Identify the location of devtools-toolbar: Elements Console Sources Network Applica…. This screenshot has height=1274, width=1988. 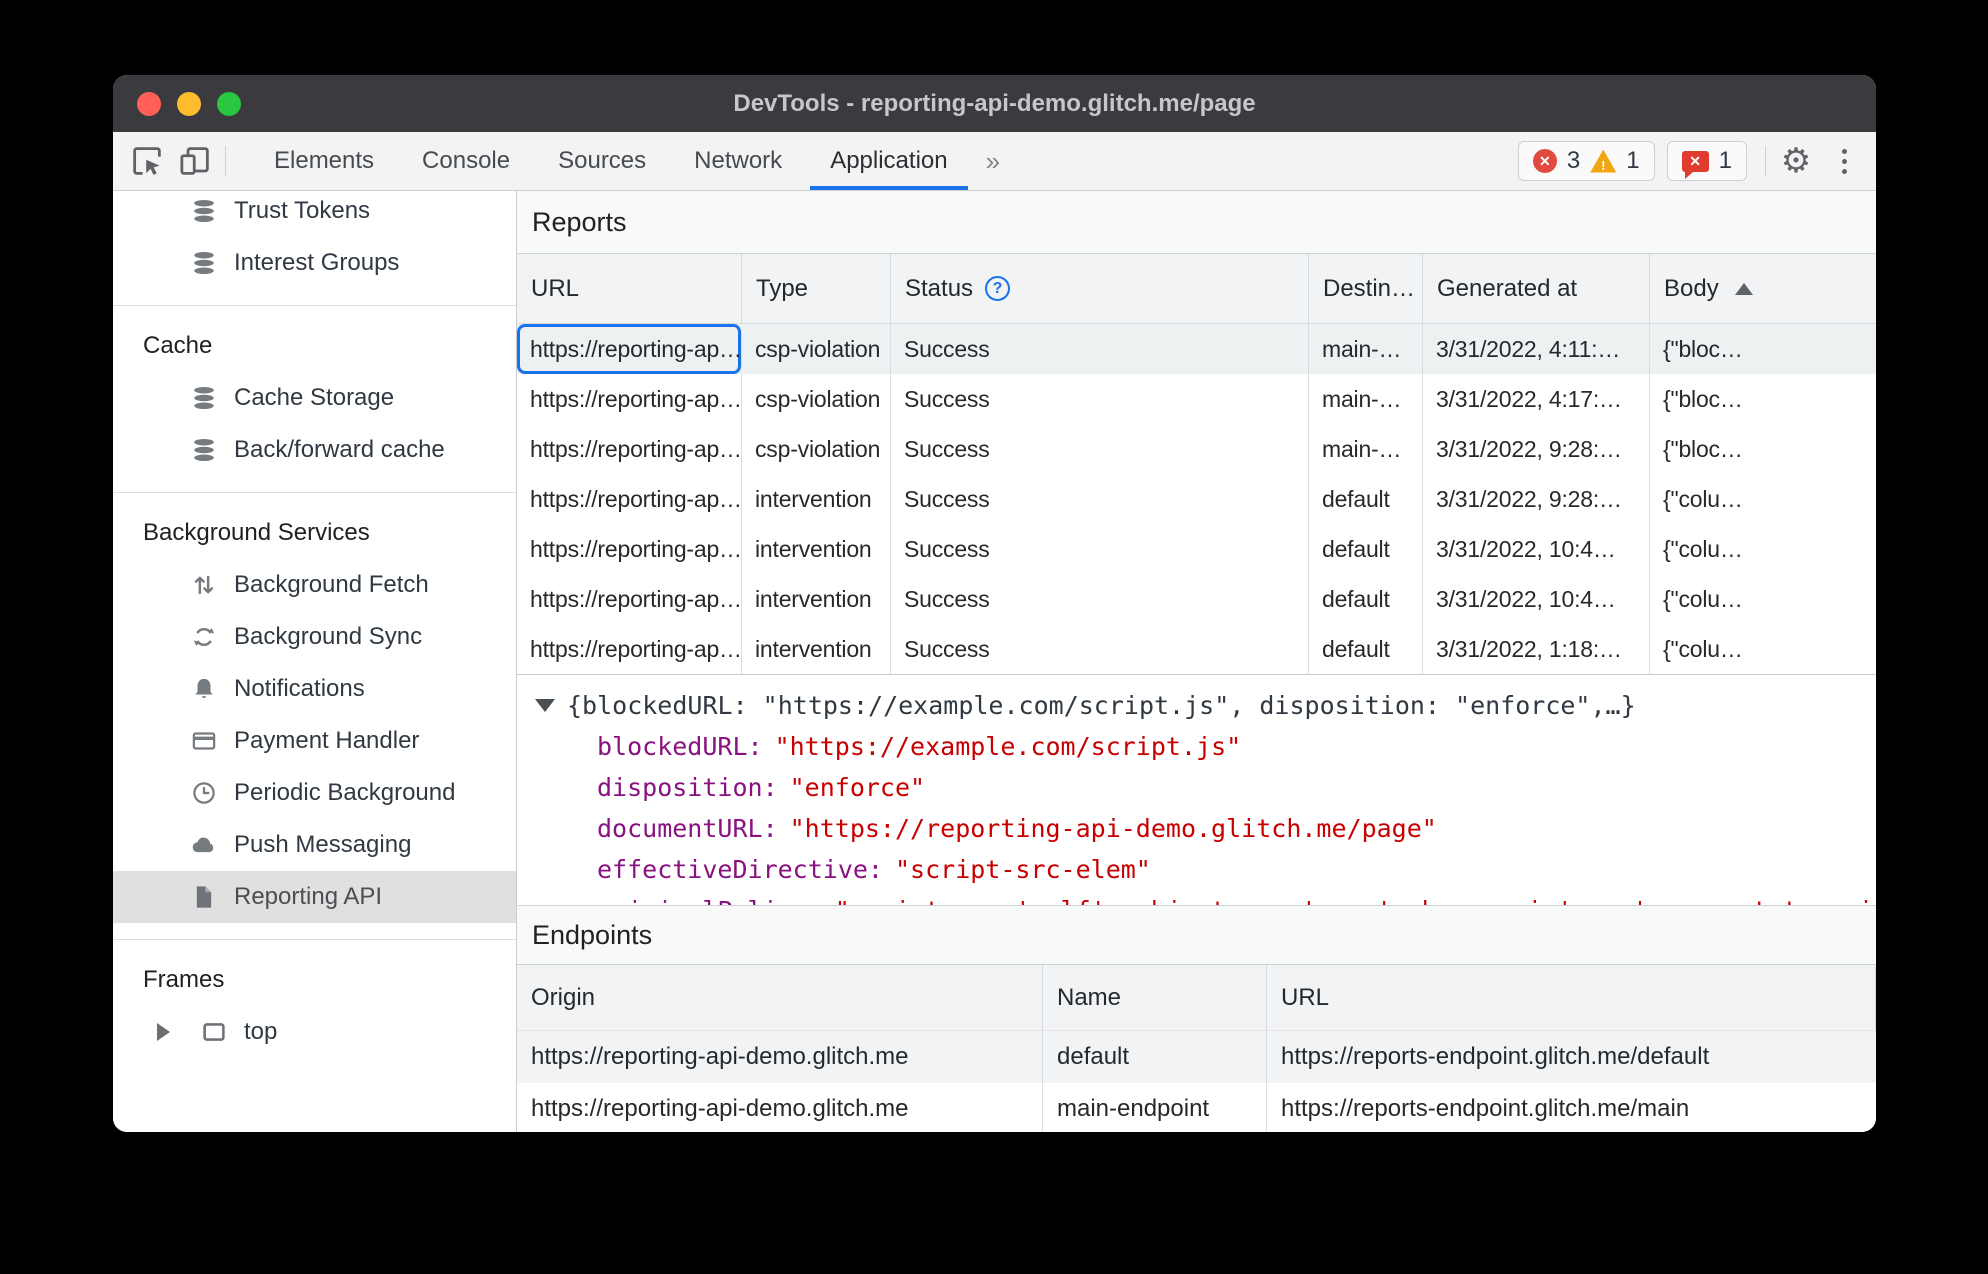
(994, 161).